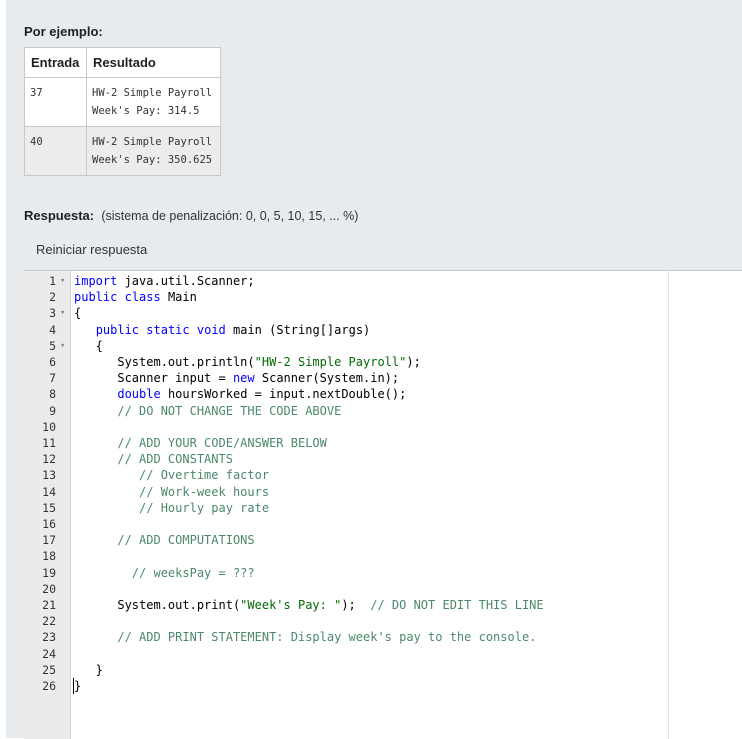 This screenshot has width=742, height=739. Describe the element at coordinates (344, 281) in the screenshot. I see `code-line: 1 ▾ import java.util.Scanner;` at that location.